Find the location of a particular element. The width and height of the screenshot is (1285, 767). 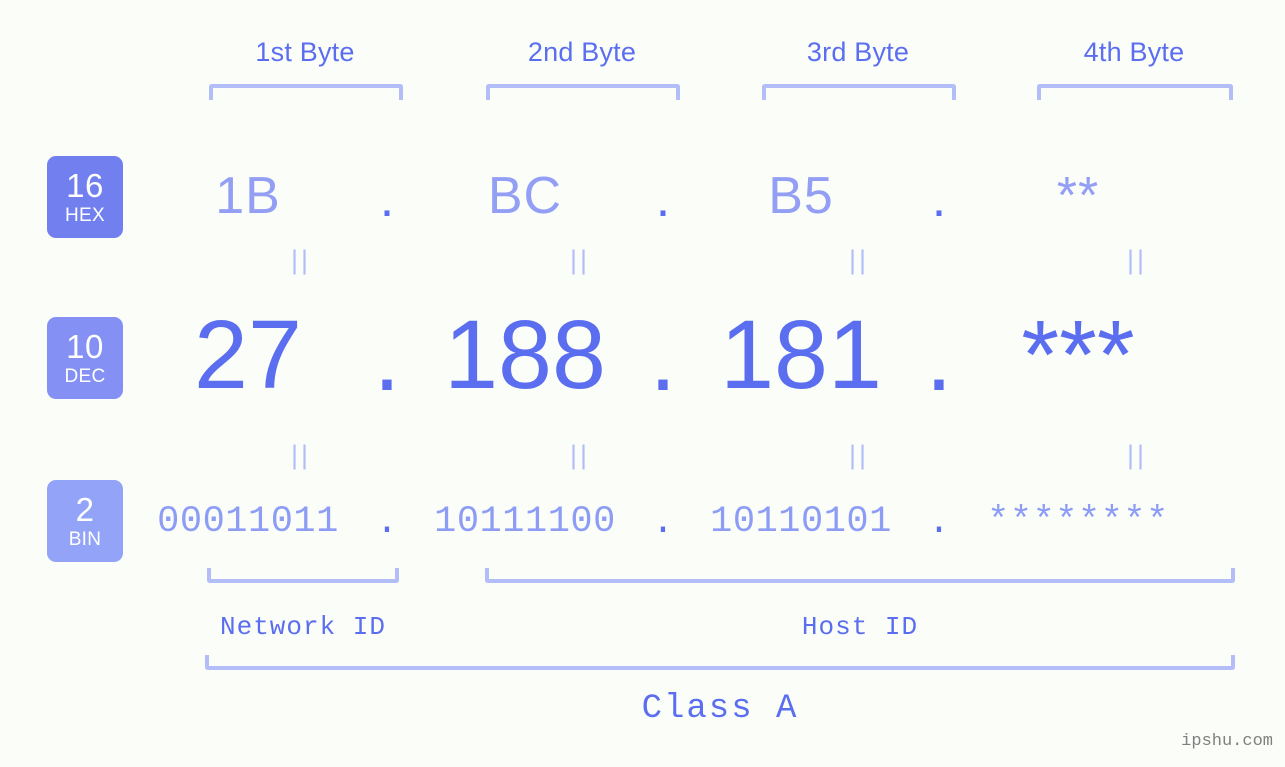

base-badge-hex: 16 HEX is located at coordinates (85, 197).